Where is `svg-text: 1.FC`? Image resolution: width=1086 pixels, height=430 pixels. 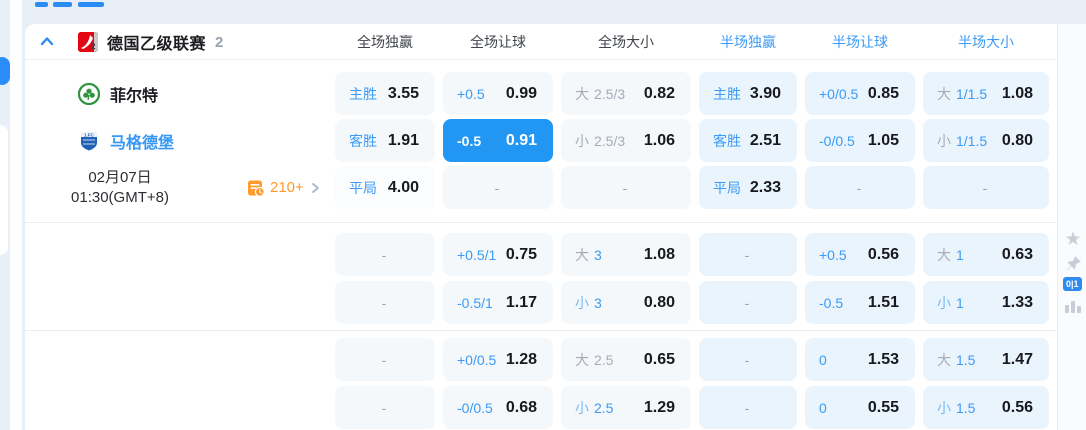
svg-text: 1.FC is located at coordinates (89, 134).